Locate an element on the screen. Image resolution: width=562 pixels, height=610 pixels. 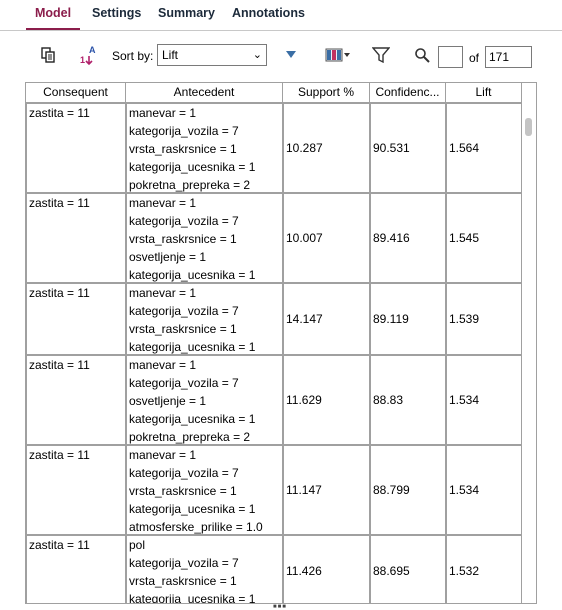
active-tab-indicator is located at coordinates (53, 29).